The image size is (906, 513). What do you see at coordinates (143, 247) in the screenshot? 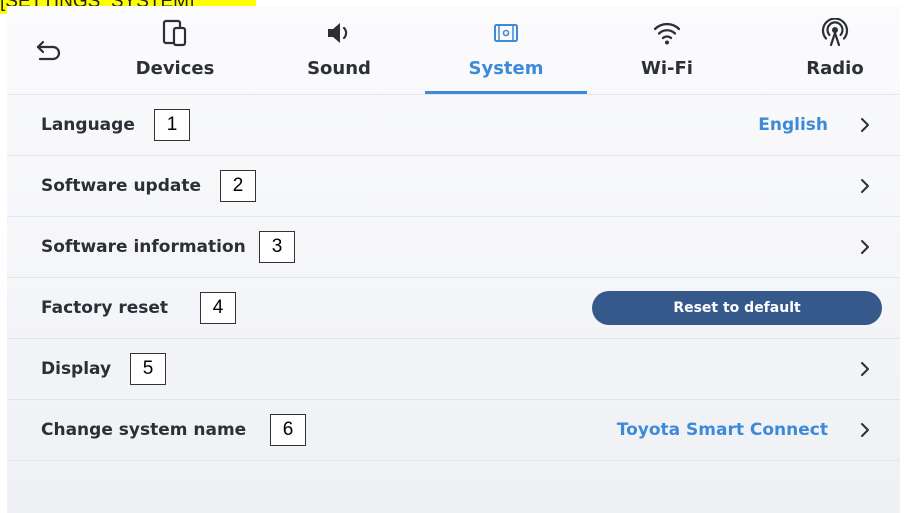
I see `setting-label-software-information: Software information` at bounding box center [143, 247].